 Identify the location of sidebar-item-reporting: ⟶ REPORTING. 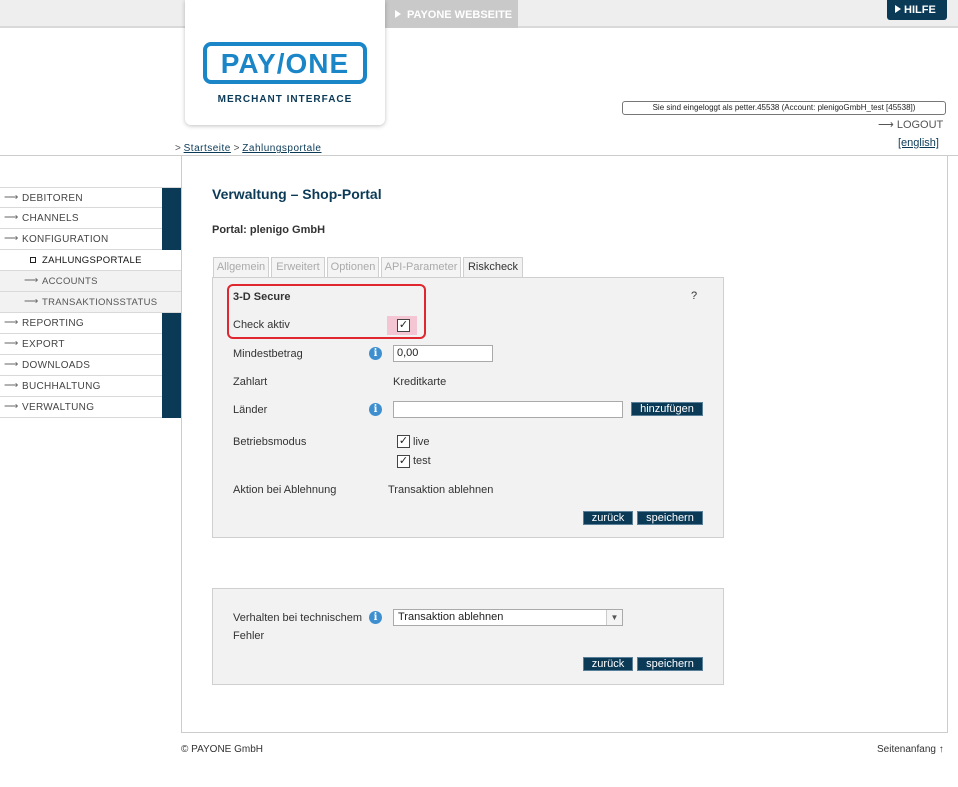
(90, 323).